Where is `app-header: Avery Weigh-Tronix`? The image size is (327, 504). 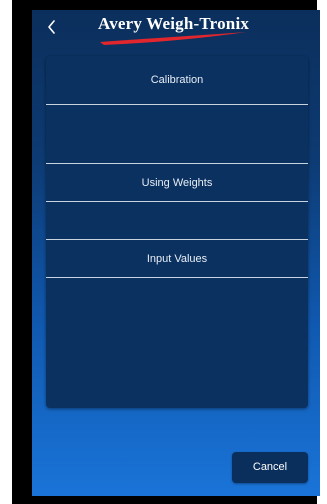
app-header: Avery Weigh-Tronix is located at coordinates (176, 30).